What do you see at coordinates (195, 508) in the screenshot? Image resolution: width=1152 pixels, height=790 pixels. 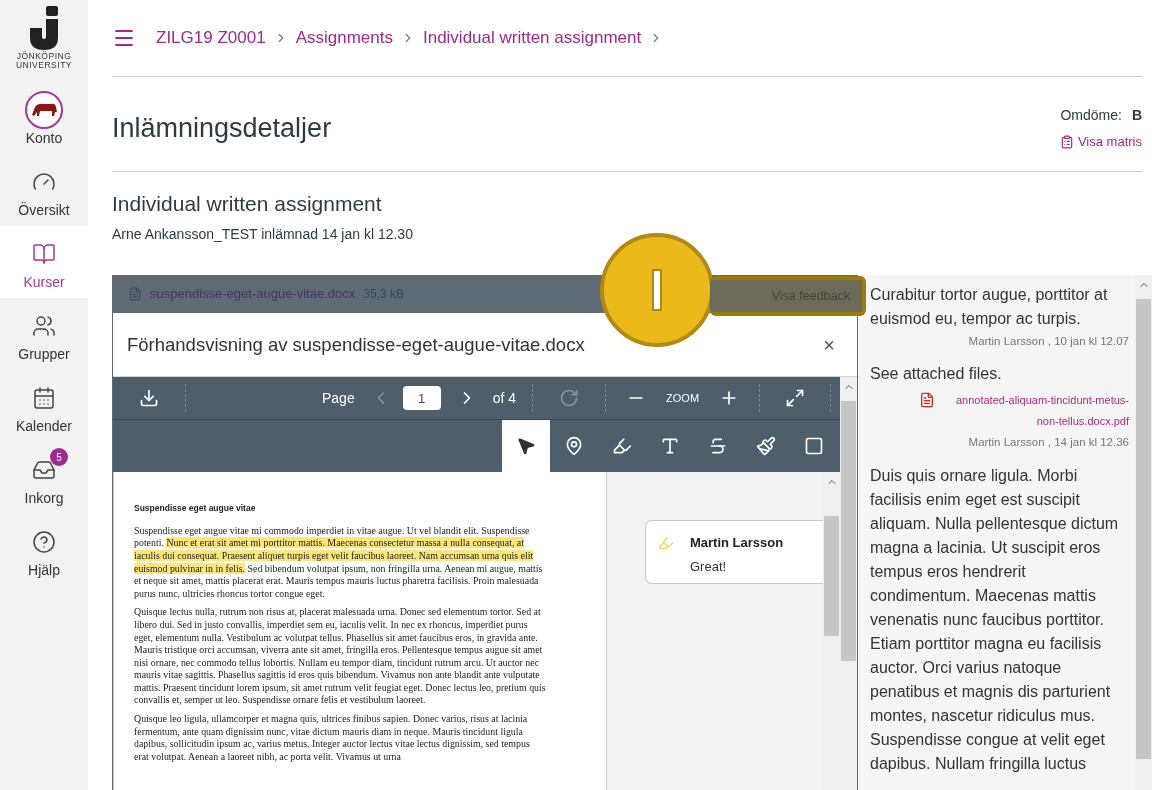 I see `document-heading: Suspendisse eget augue vitae` at bounding box center [195, 508].